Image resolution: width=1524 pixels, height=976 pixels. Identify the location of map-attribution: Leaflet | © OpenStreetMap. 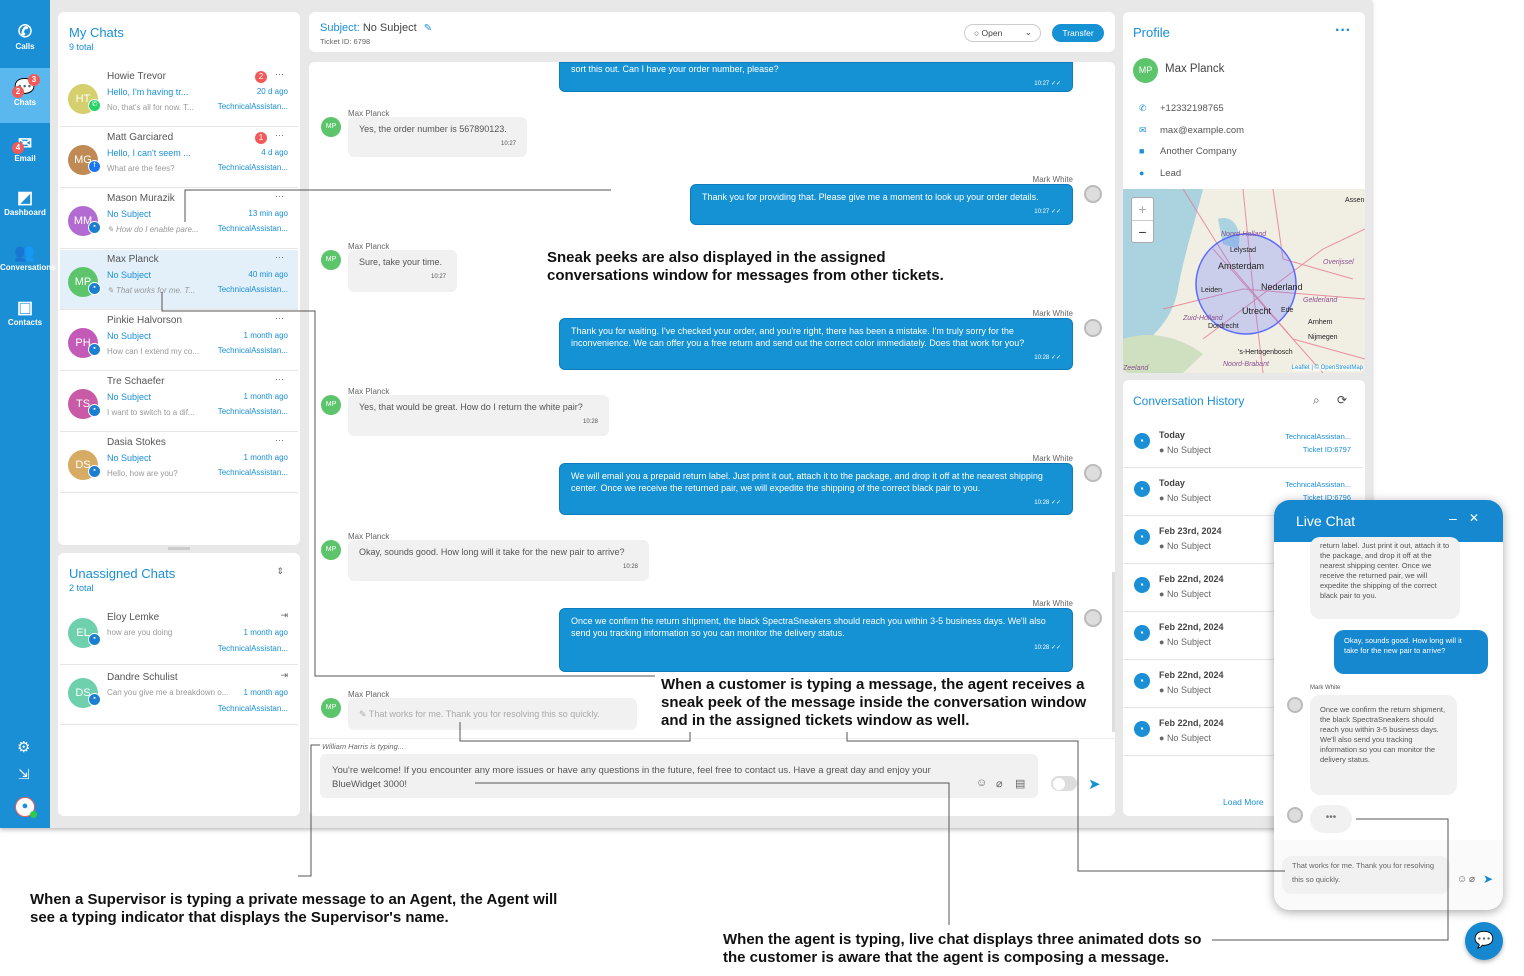
(1327, 368).